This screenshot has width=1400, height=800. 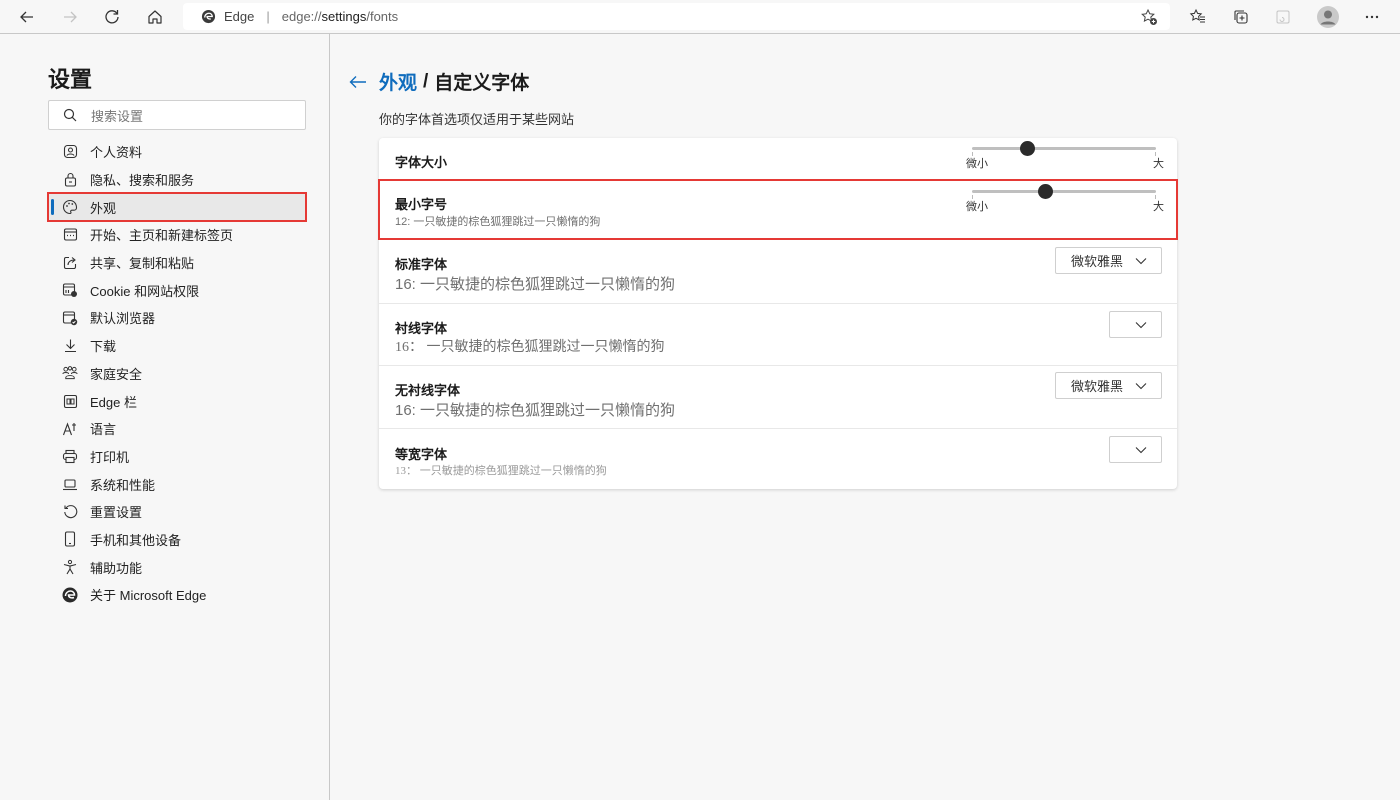 I want to click on breadcrumb-appearance: 外观, so click(x=398, y=81).